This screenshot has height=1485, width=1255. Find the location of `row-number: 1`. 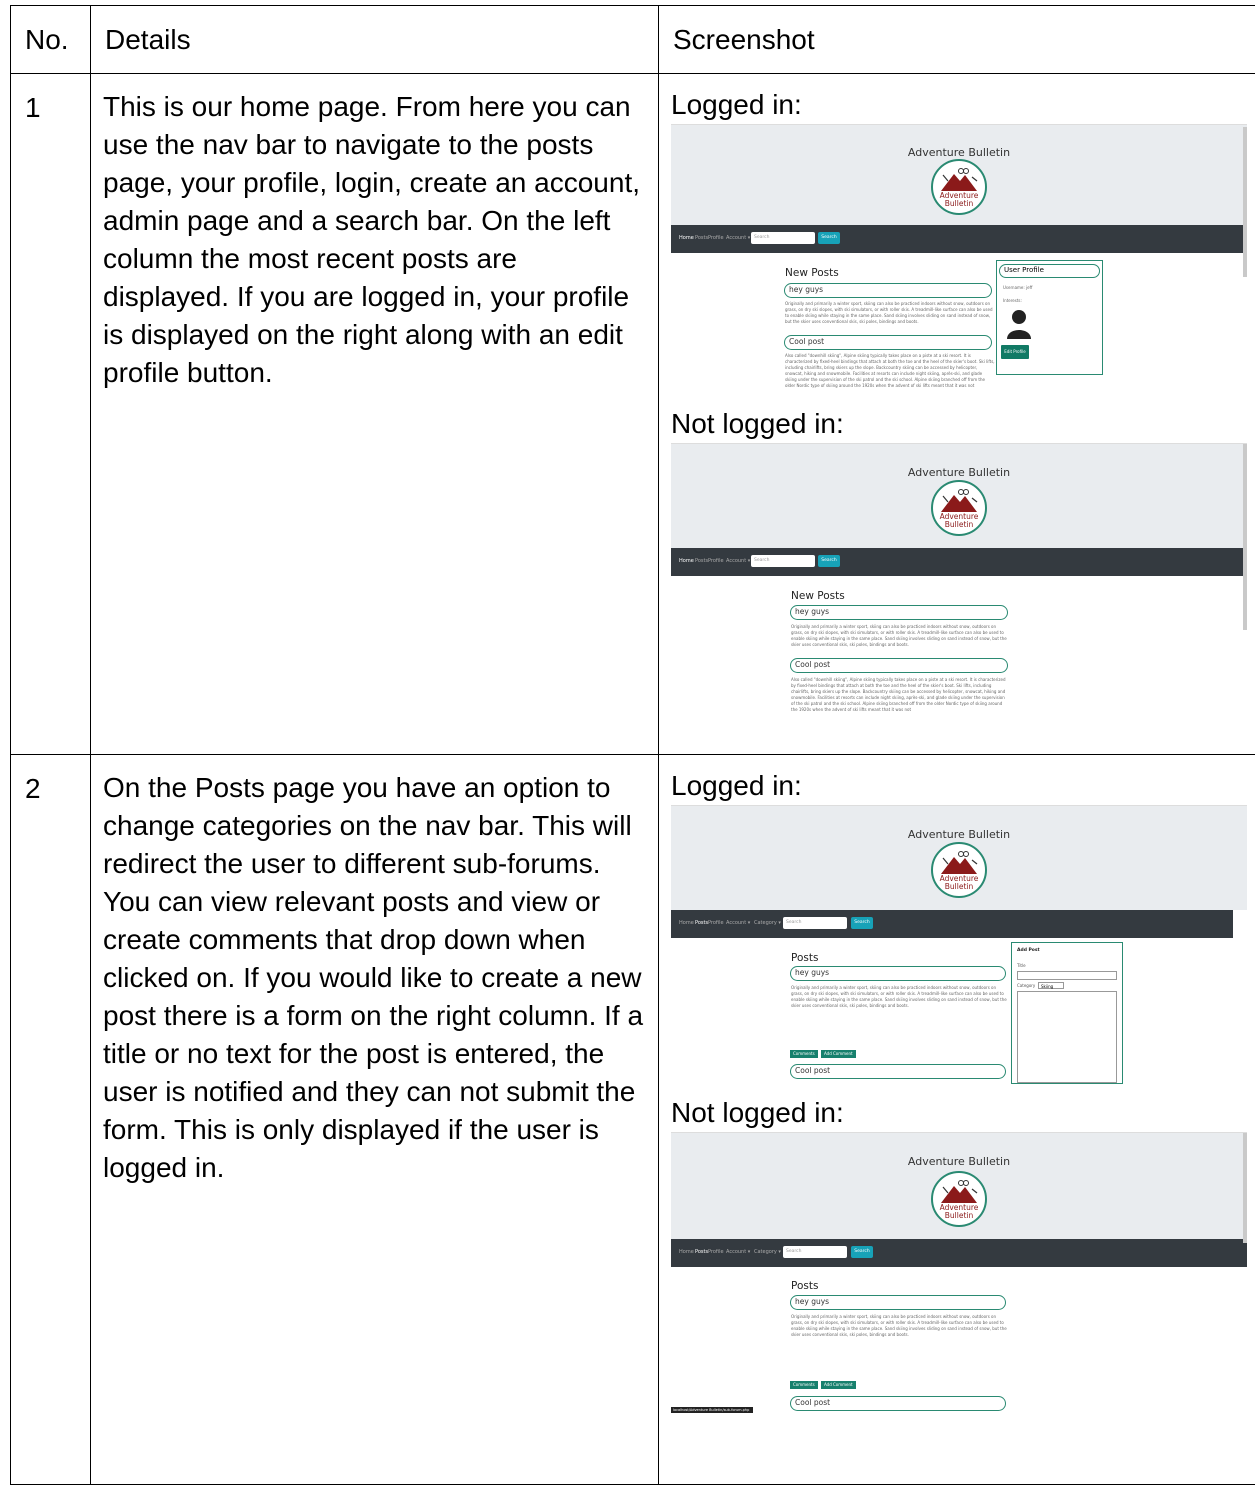

row-number: 1 is located at coordinates (51, 414).